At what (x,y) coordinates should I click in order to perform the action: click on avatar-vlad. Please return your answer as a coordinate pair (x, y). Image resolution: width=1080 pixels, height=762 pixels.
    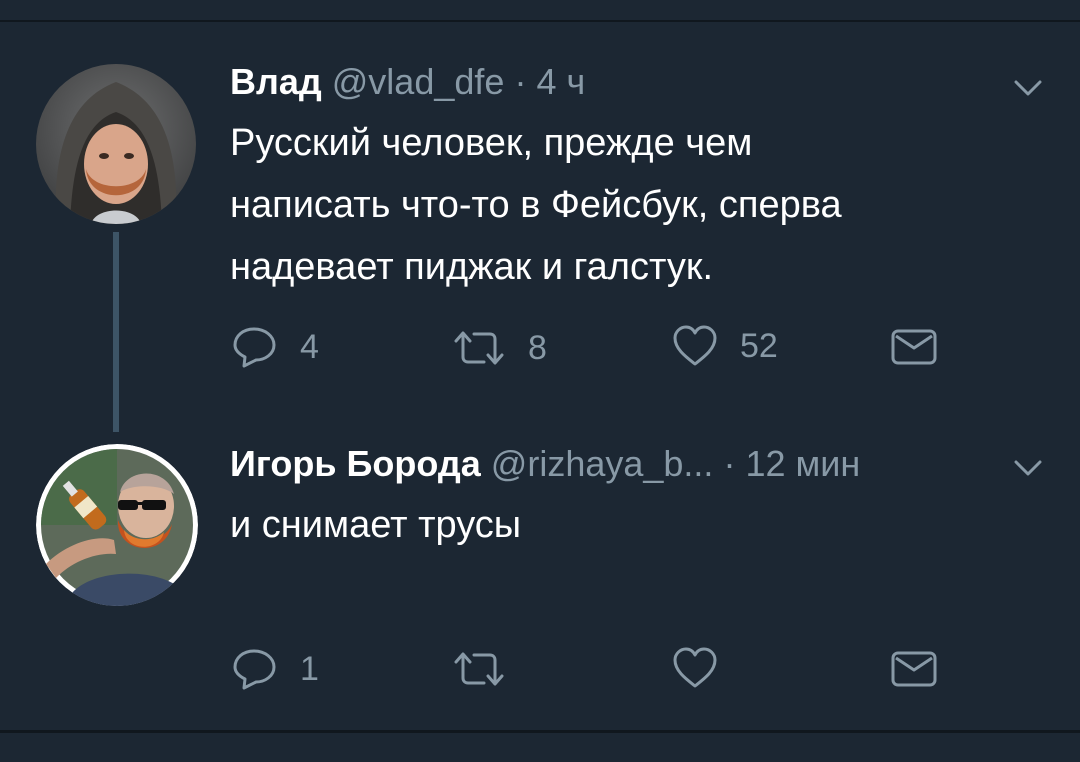
    Looking at the image, I should click on (116, 144).